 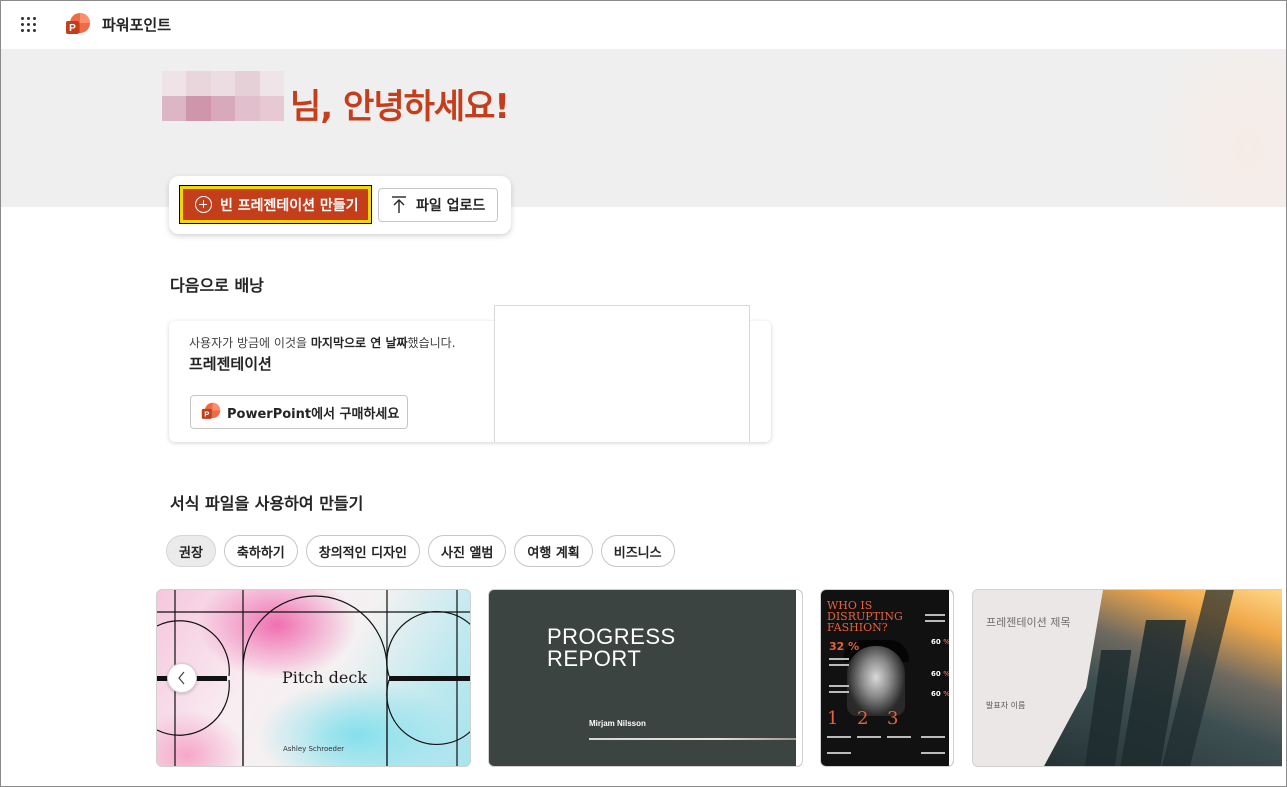 I want to click on template-title: WHO IS DISRUPTING FASHION?, so click(x=865, y=616).